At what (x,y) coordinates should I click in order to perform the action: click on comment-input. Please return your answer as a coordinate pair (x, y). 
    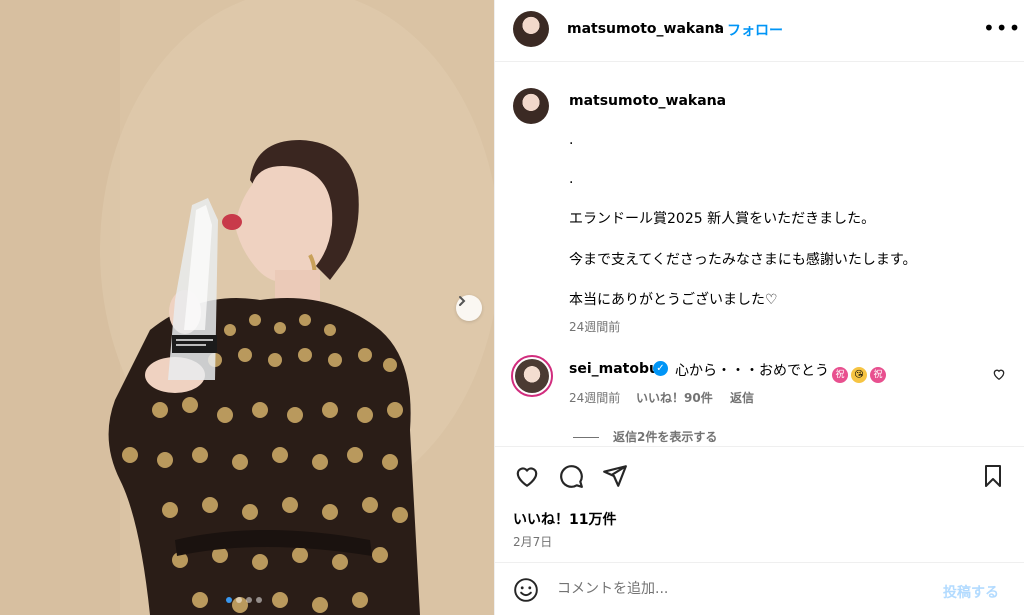
    Looking at the image, I should click on (742, 589).